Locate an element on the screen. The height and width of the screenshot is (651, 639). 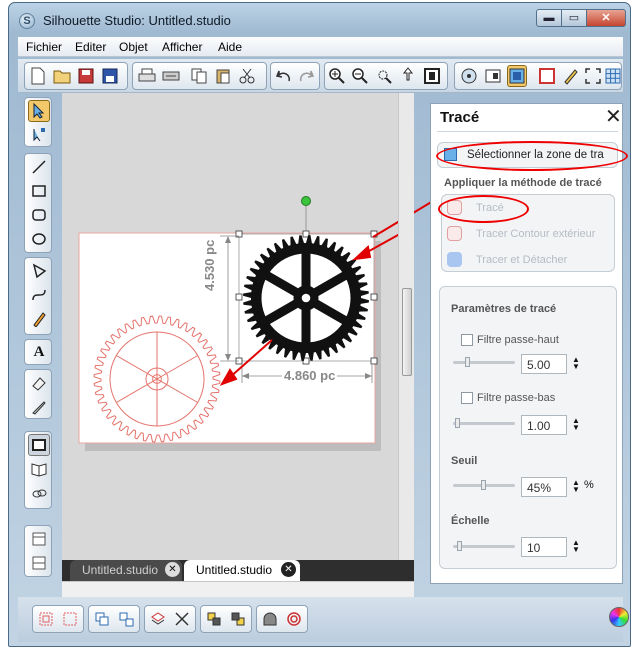
new-document-icon is located at coordinates (38, 76).